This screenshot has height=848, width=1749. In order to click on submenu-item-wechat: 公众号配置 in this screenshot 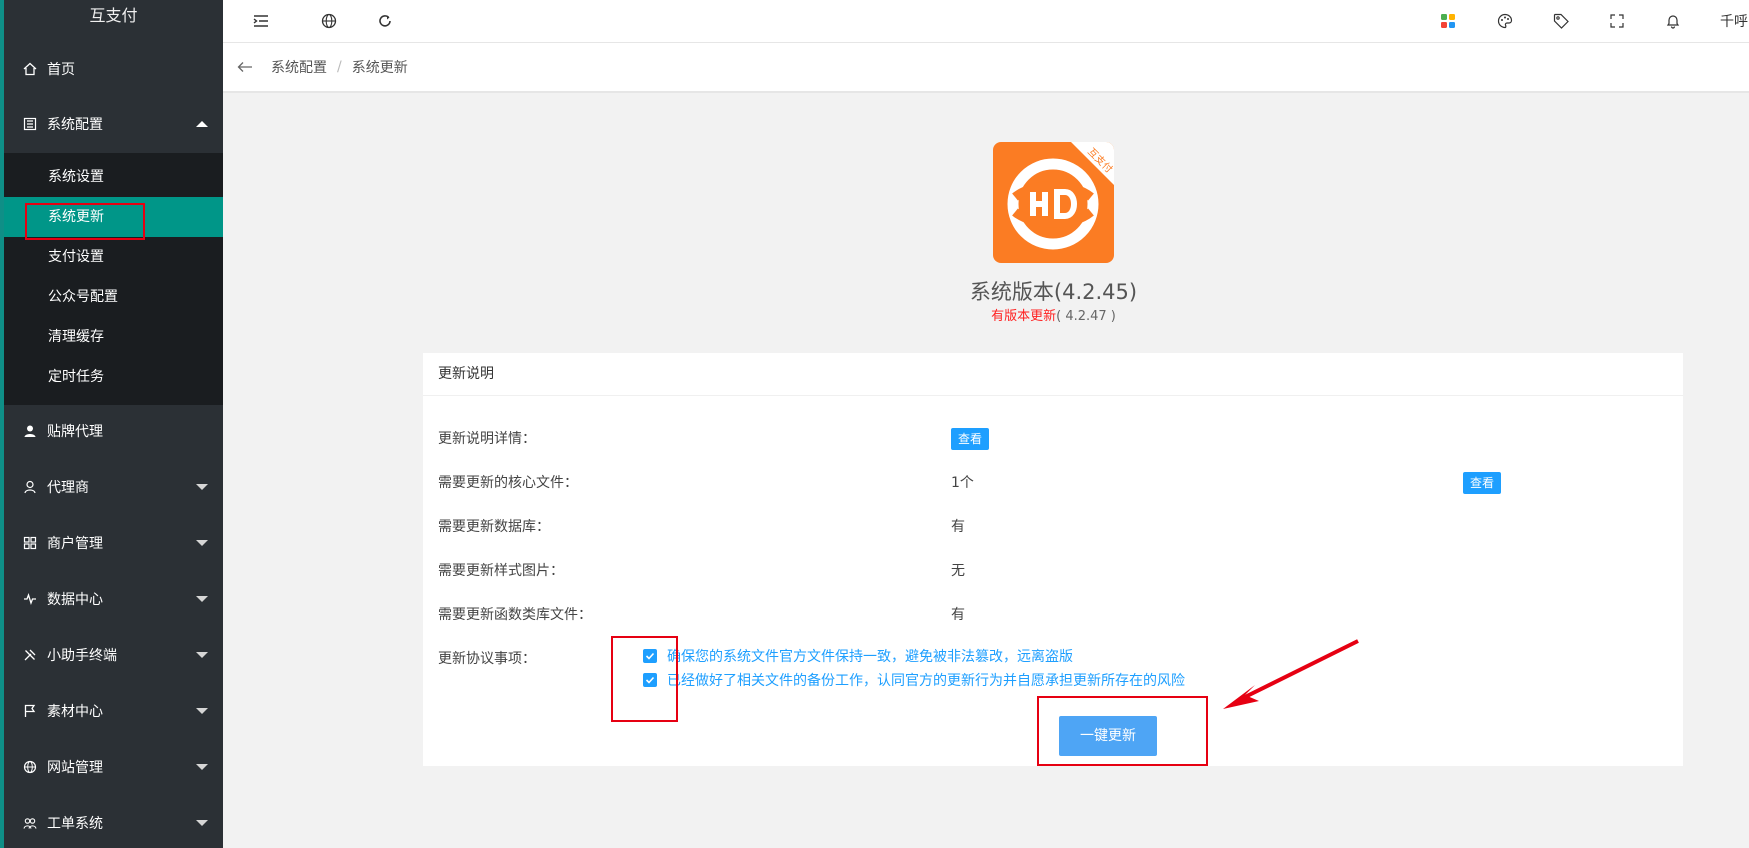, I will do `click(113, 297)`.